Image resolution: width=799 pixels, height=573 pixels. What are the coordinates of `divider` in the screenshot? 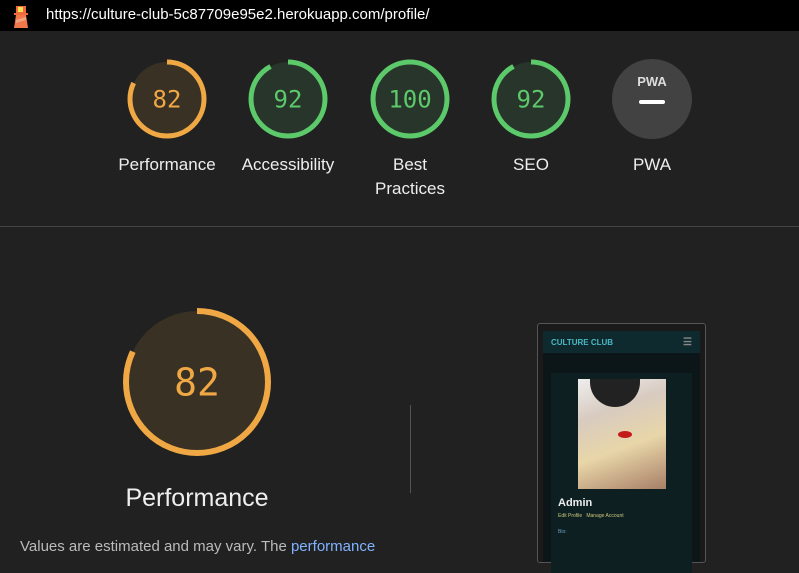 It's located at (399, 226).